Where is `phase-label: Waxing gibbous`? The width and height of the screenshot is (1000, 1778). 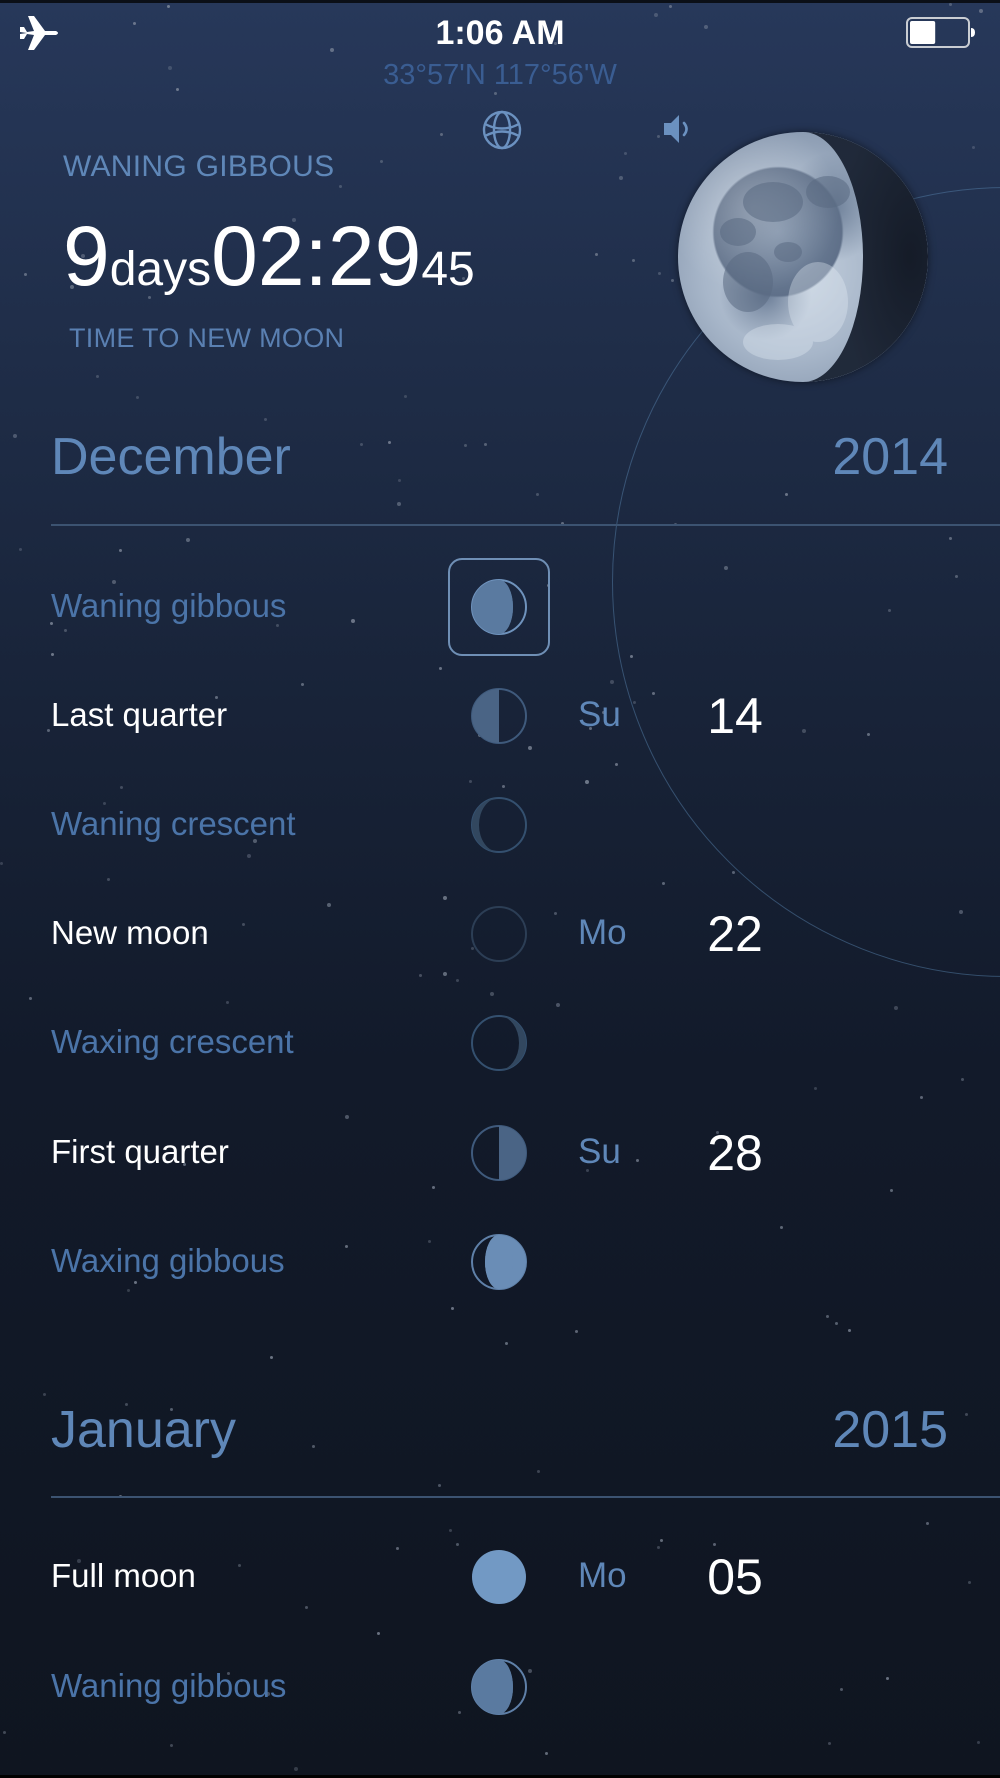 phase-label: Waxing gibbous is located at coordinates (168, 1260).